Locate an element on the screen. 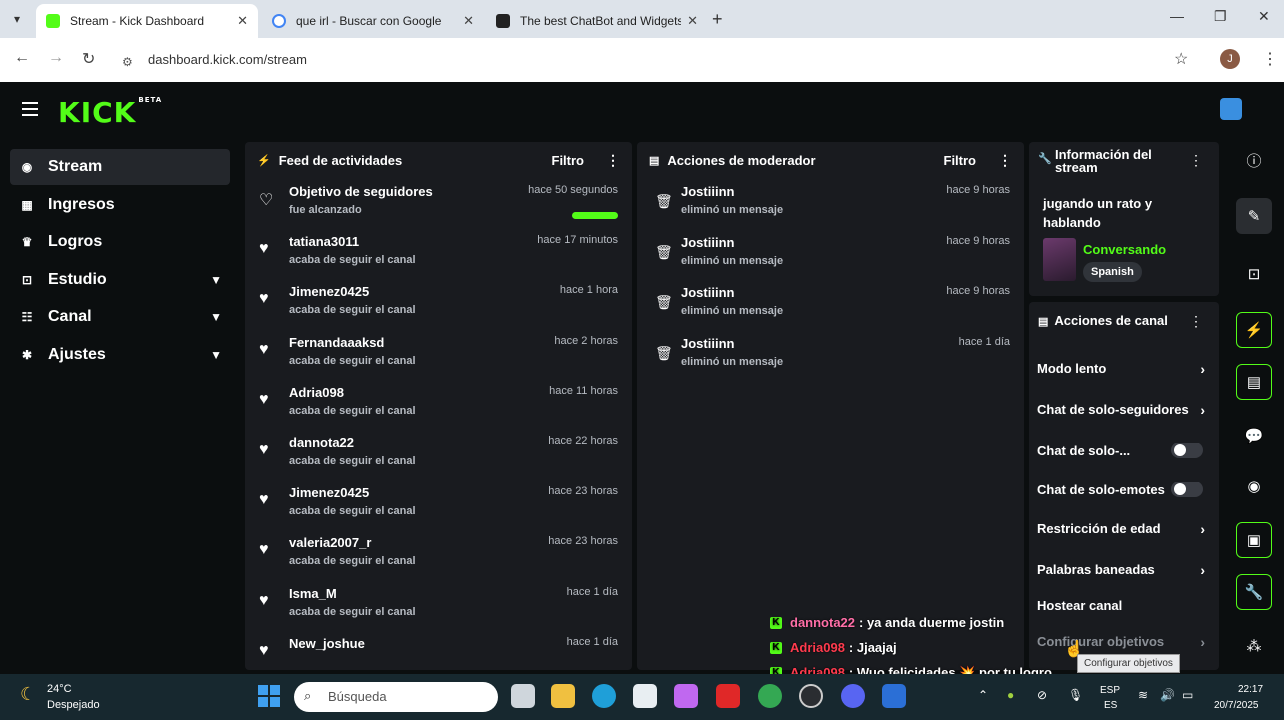 This screenshot has height=720, width=1284. profile-avatar: J is located at coordinates (1230, 59).